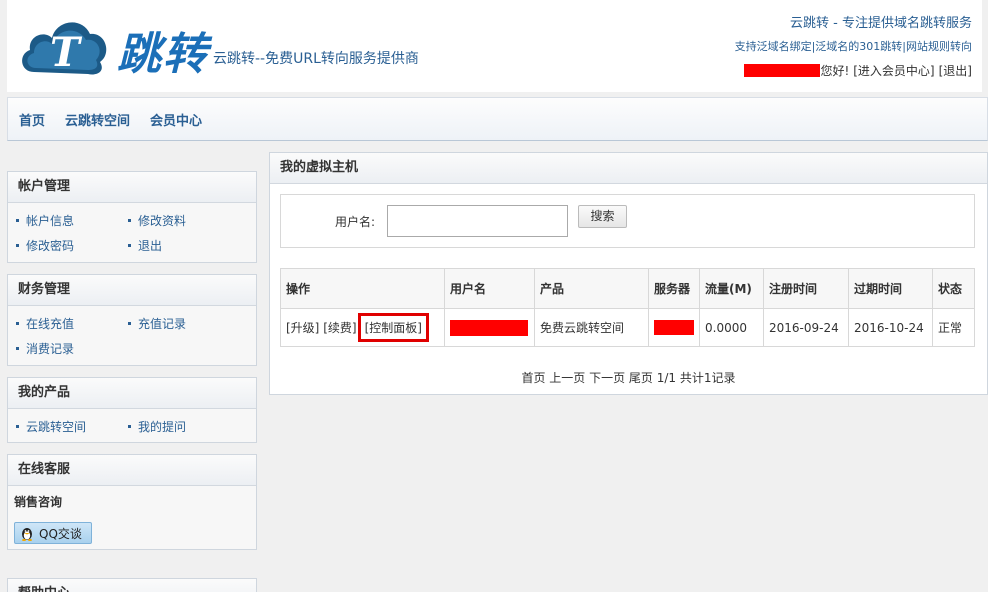  I want to click on redacted-server, so click(674, 327).